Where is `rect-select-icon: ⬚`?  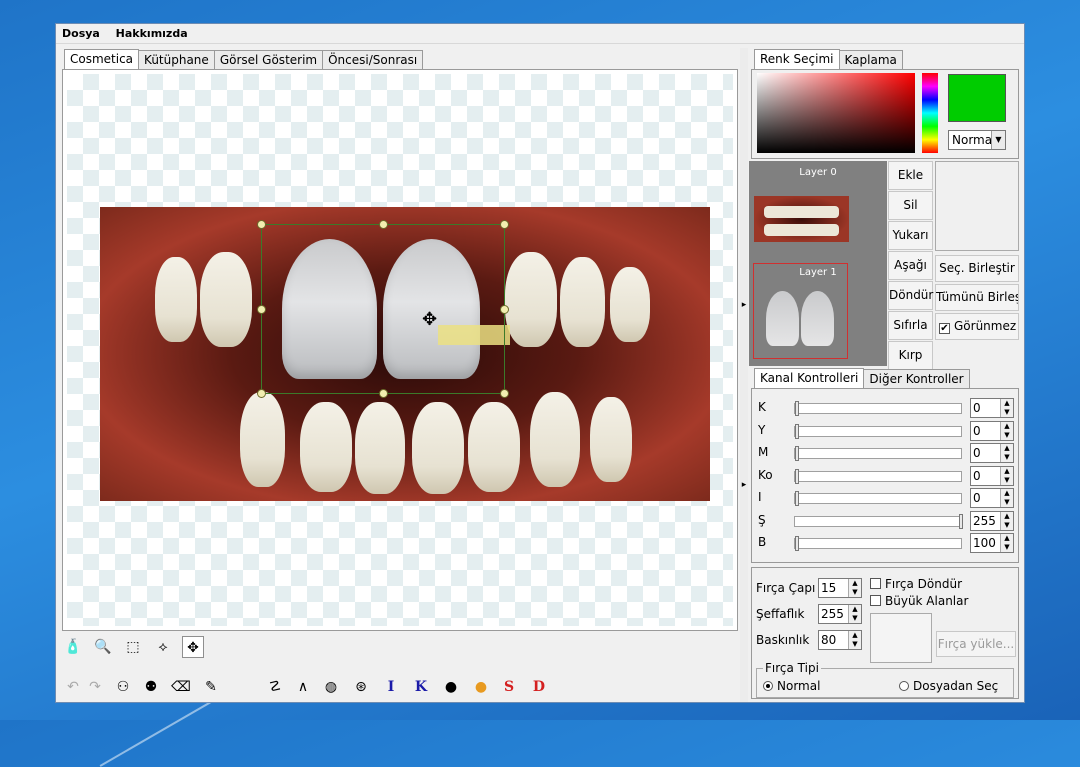 rect-select-icon: ⬚ is located at coordinates (133, 647).